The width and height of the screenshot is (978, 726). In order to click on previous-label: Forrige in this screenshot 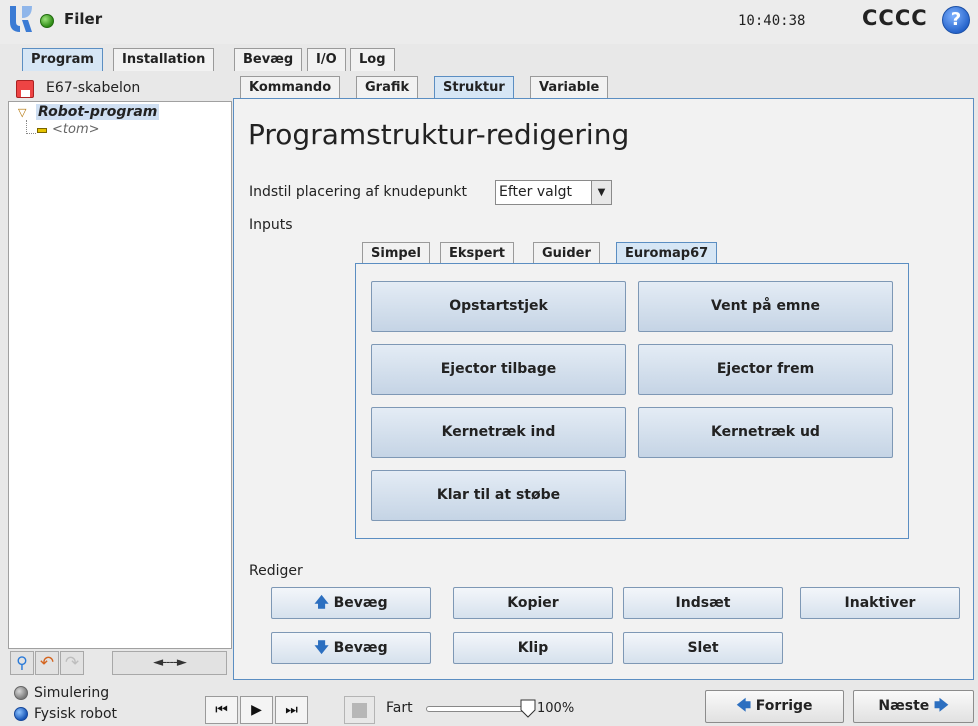, I will do `click(784, 706)`.